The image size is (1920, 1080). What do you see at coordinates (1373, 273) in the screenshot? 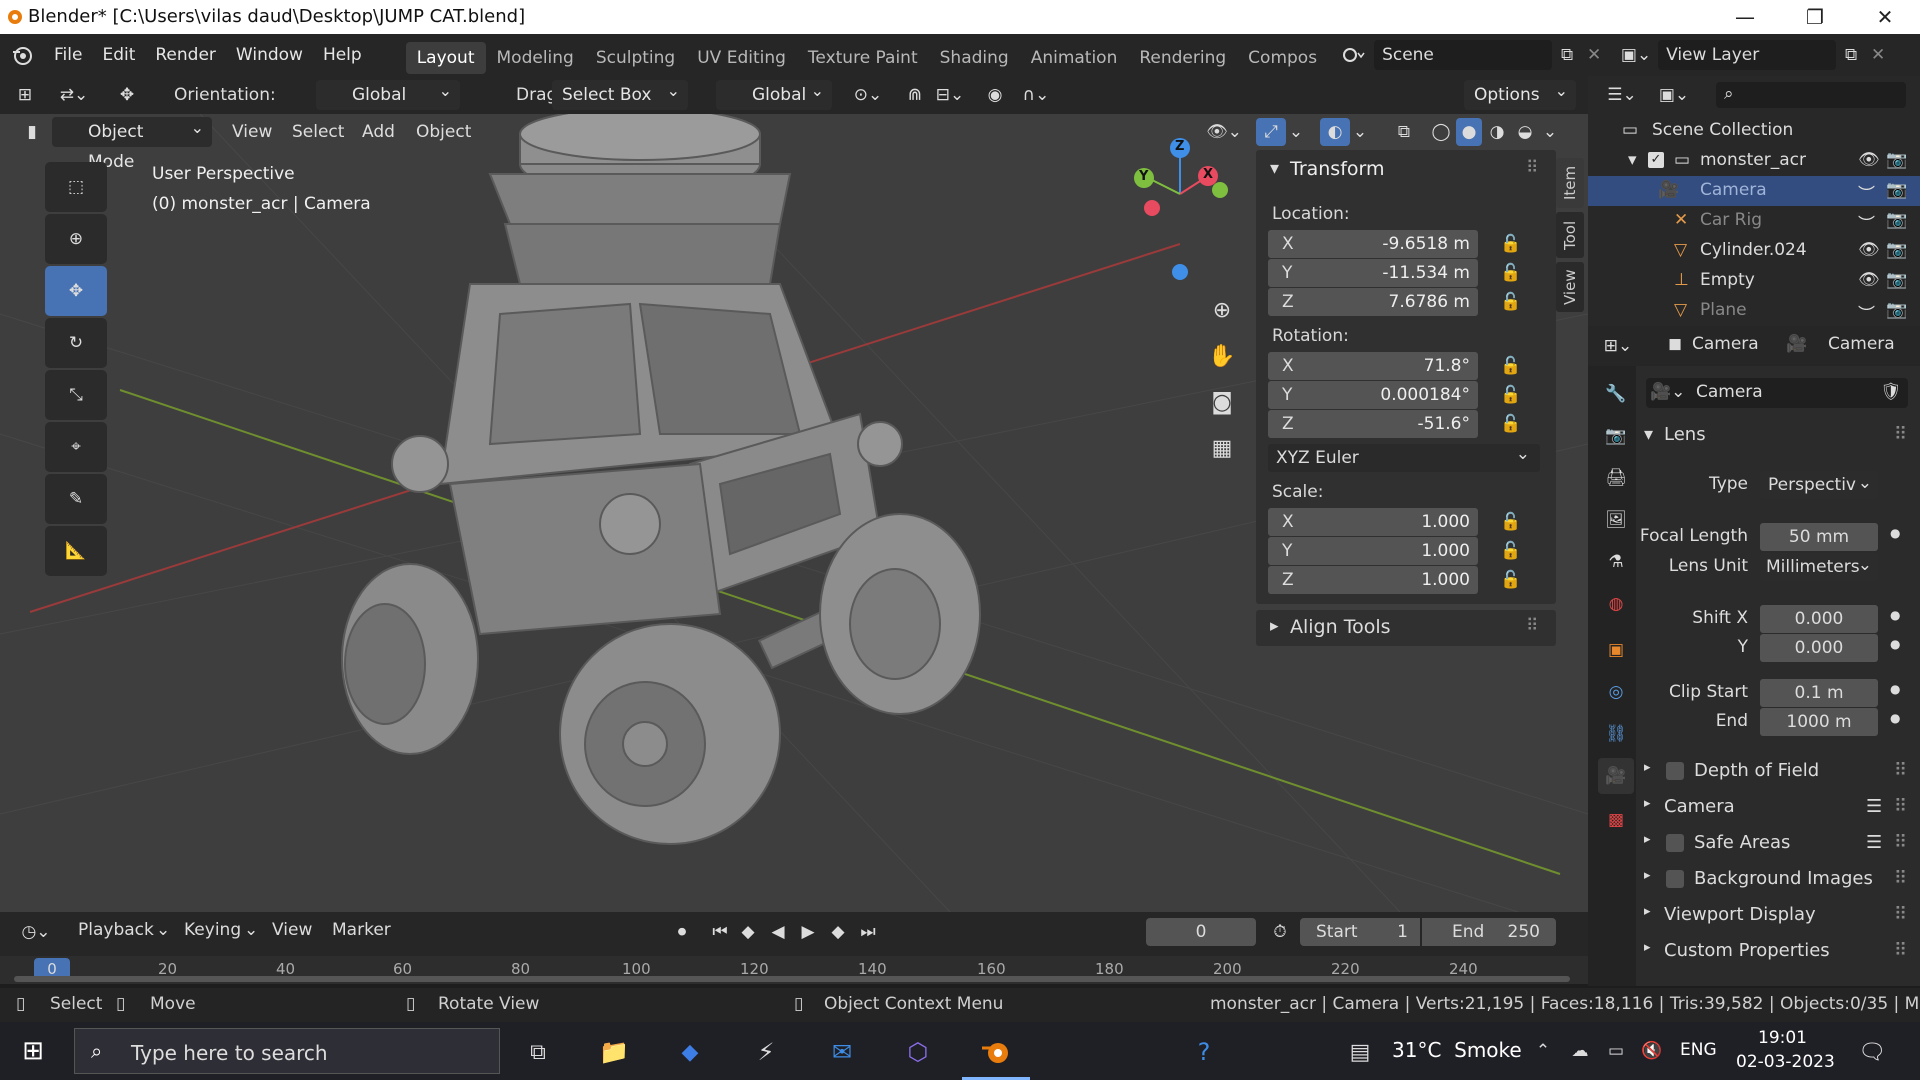
I see `location-y-field: Y -11.534 m` at bounding box center [1373, 273].